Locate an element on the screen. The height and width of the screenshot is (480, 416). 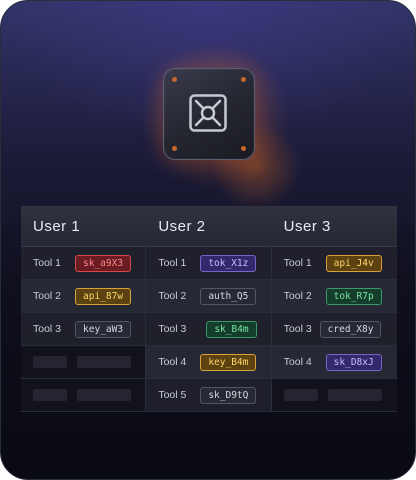
tool-row: Tool 1 tok_X1z is located at coordinates (208, 263).